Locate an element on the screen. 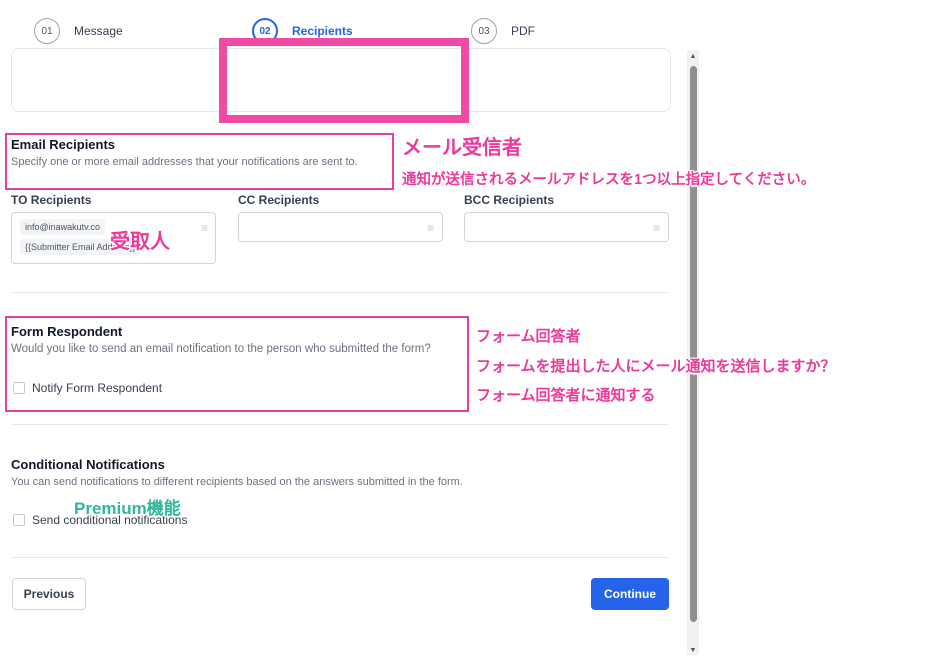  step-message: 01 Message is located at coordinates (78, 31).